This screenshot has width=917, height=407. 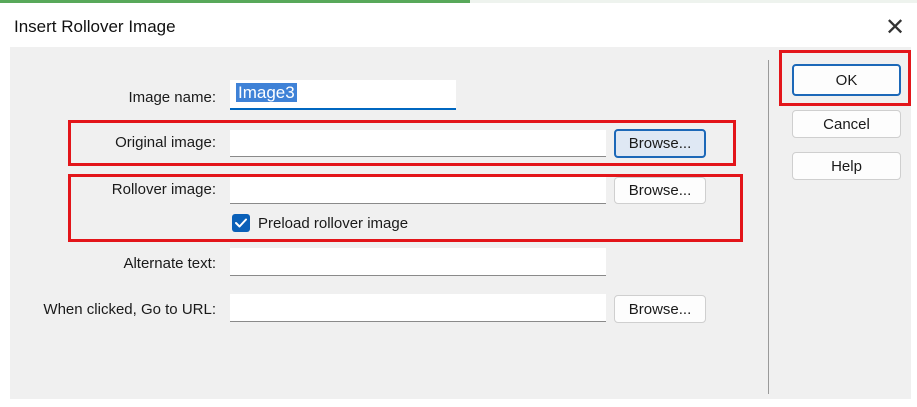 I want to click on goto-url-label: When clicked, Go to URL:, so click(x=129, y=309).